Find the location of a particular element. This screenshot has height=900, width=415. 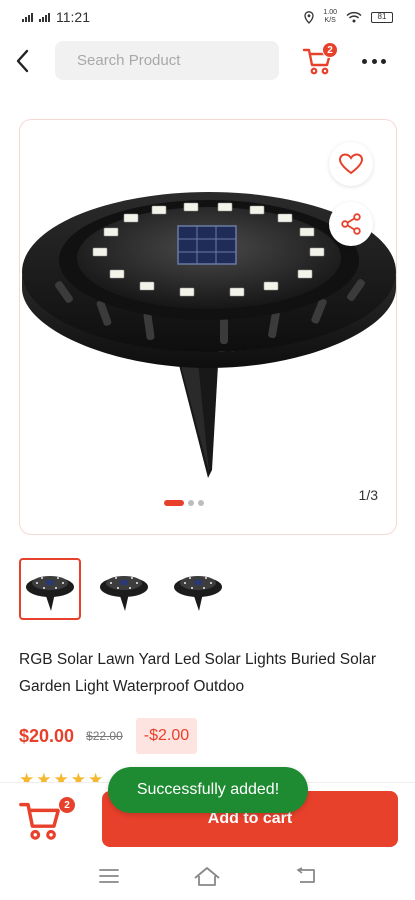

share-button is located at coordinates (351, 224).